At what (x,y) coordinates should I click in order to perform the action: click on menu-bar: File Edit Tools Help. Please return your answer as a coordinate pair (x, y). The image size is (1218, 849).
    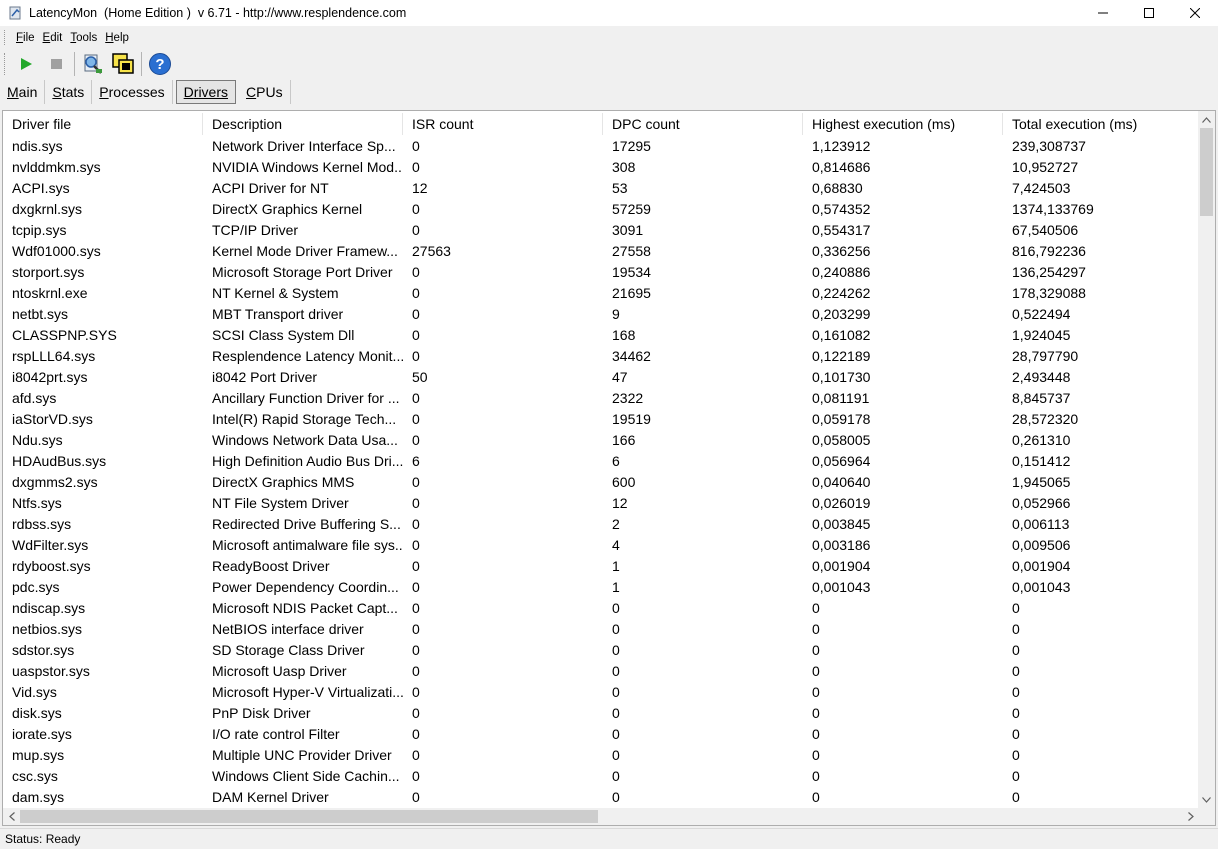
    Looking at the image, I should click on (609, 37).